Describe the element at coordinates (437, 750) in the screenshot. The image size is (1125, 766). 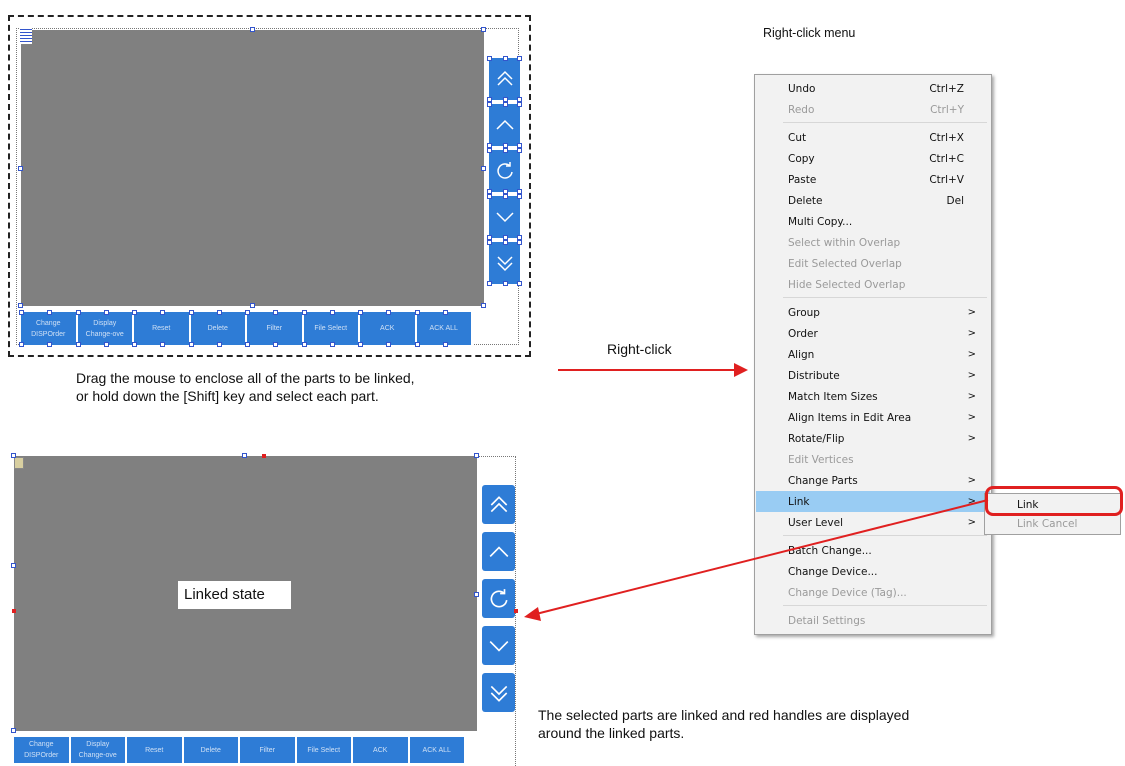
I see `command-button: ACK ALL` at that location.